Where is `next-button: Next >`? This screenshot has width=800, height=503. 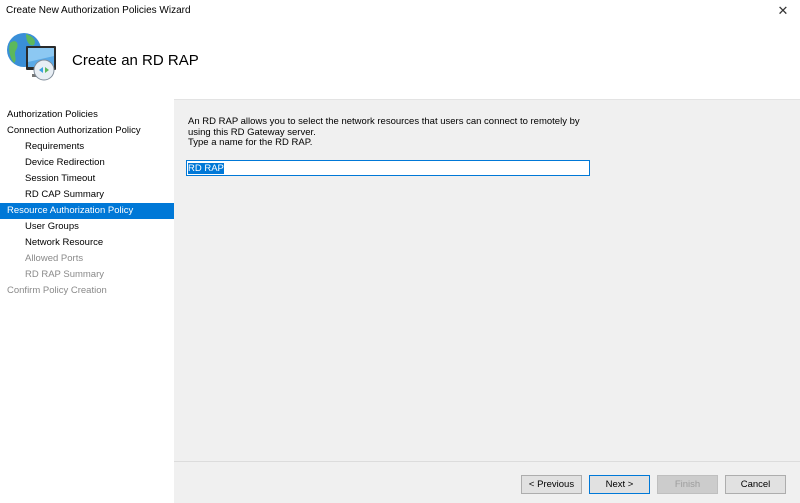
next-button: Next > is located at coordinates (619, 484).